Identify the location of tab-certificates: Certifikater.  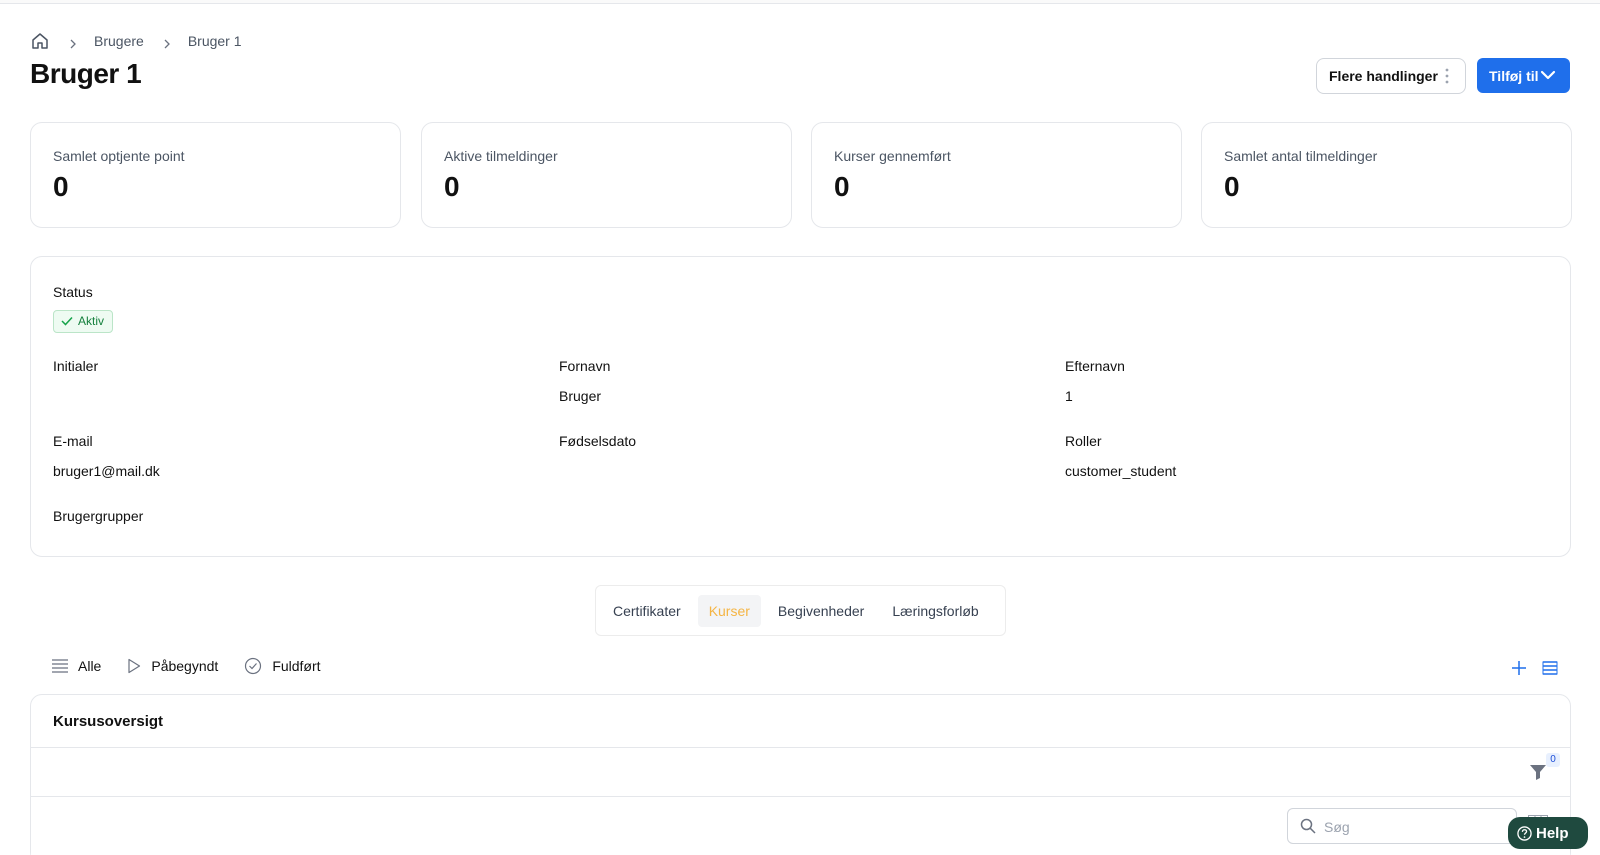
(647, 611).